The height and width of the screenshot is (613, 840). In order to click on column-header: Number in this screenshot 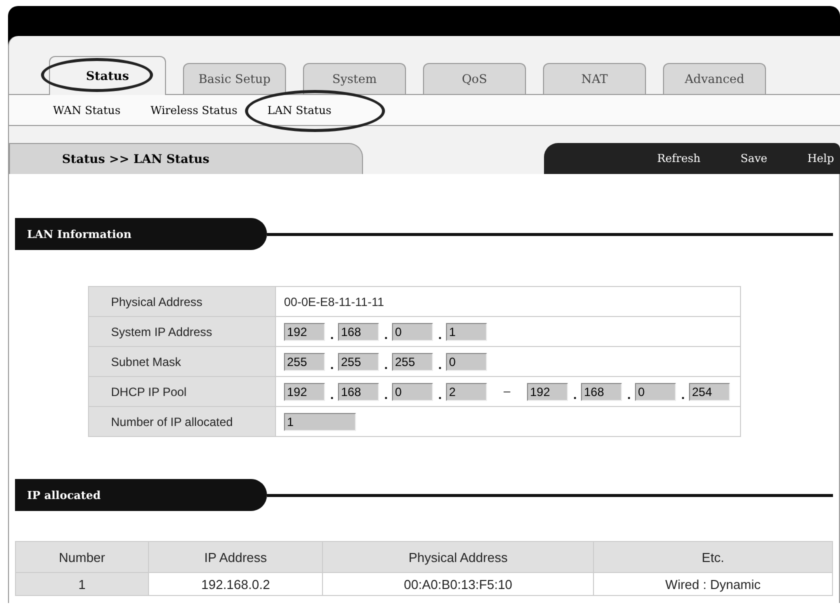, I will do `click(82, 557)`.